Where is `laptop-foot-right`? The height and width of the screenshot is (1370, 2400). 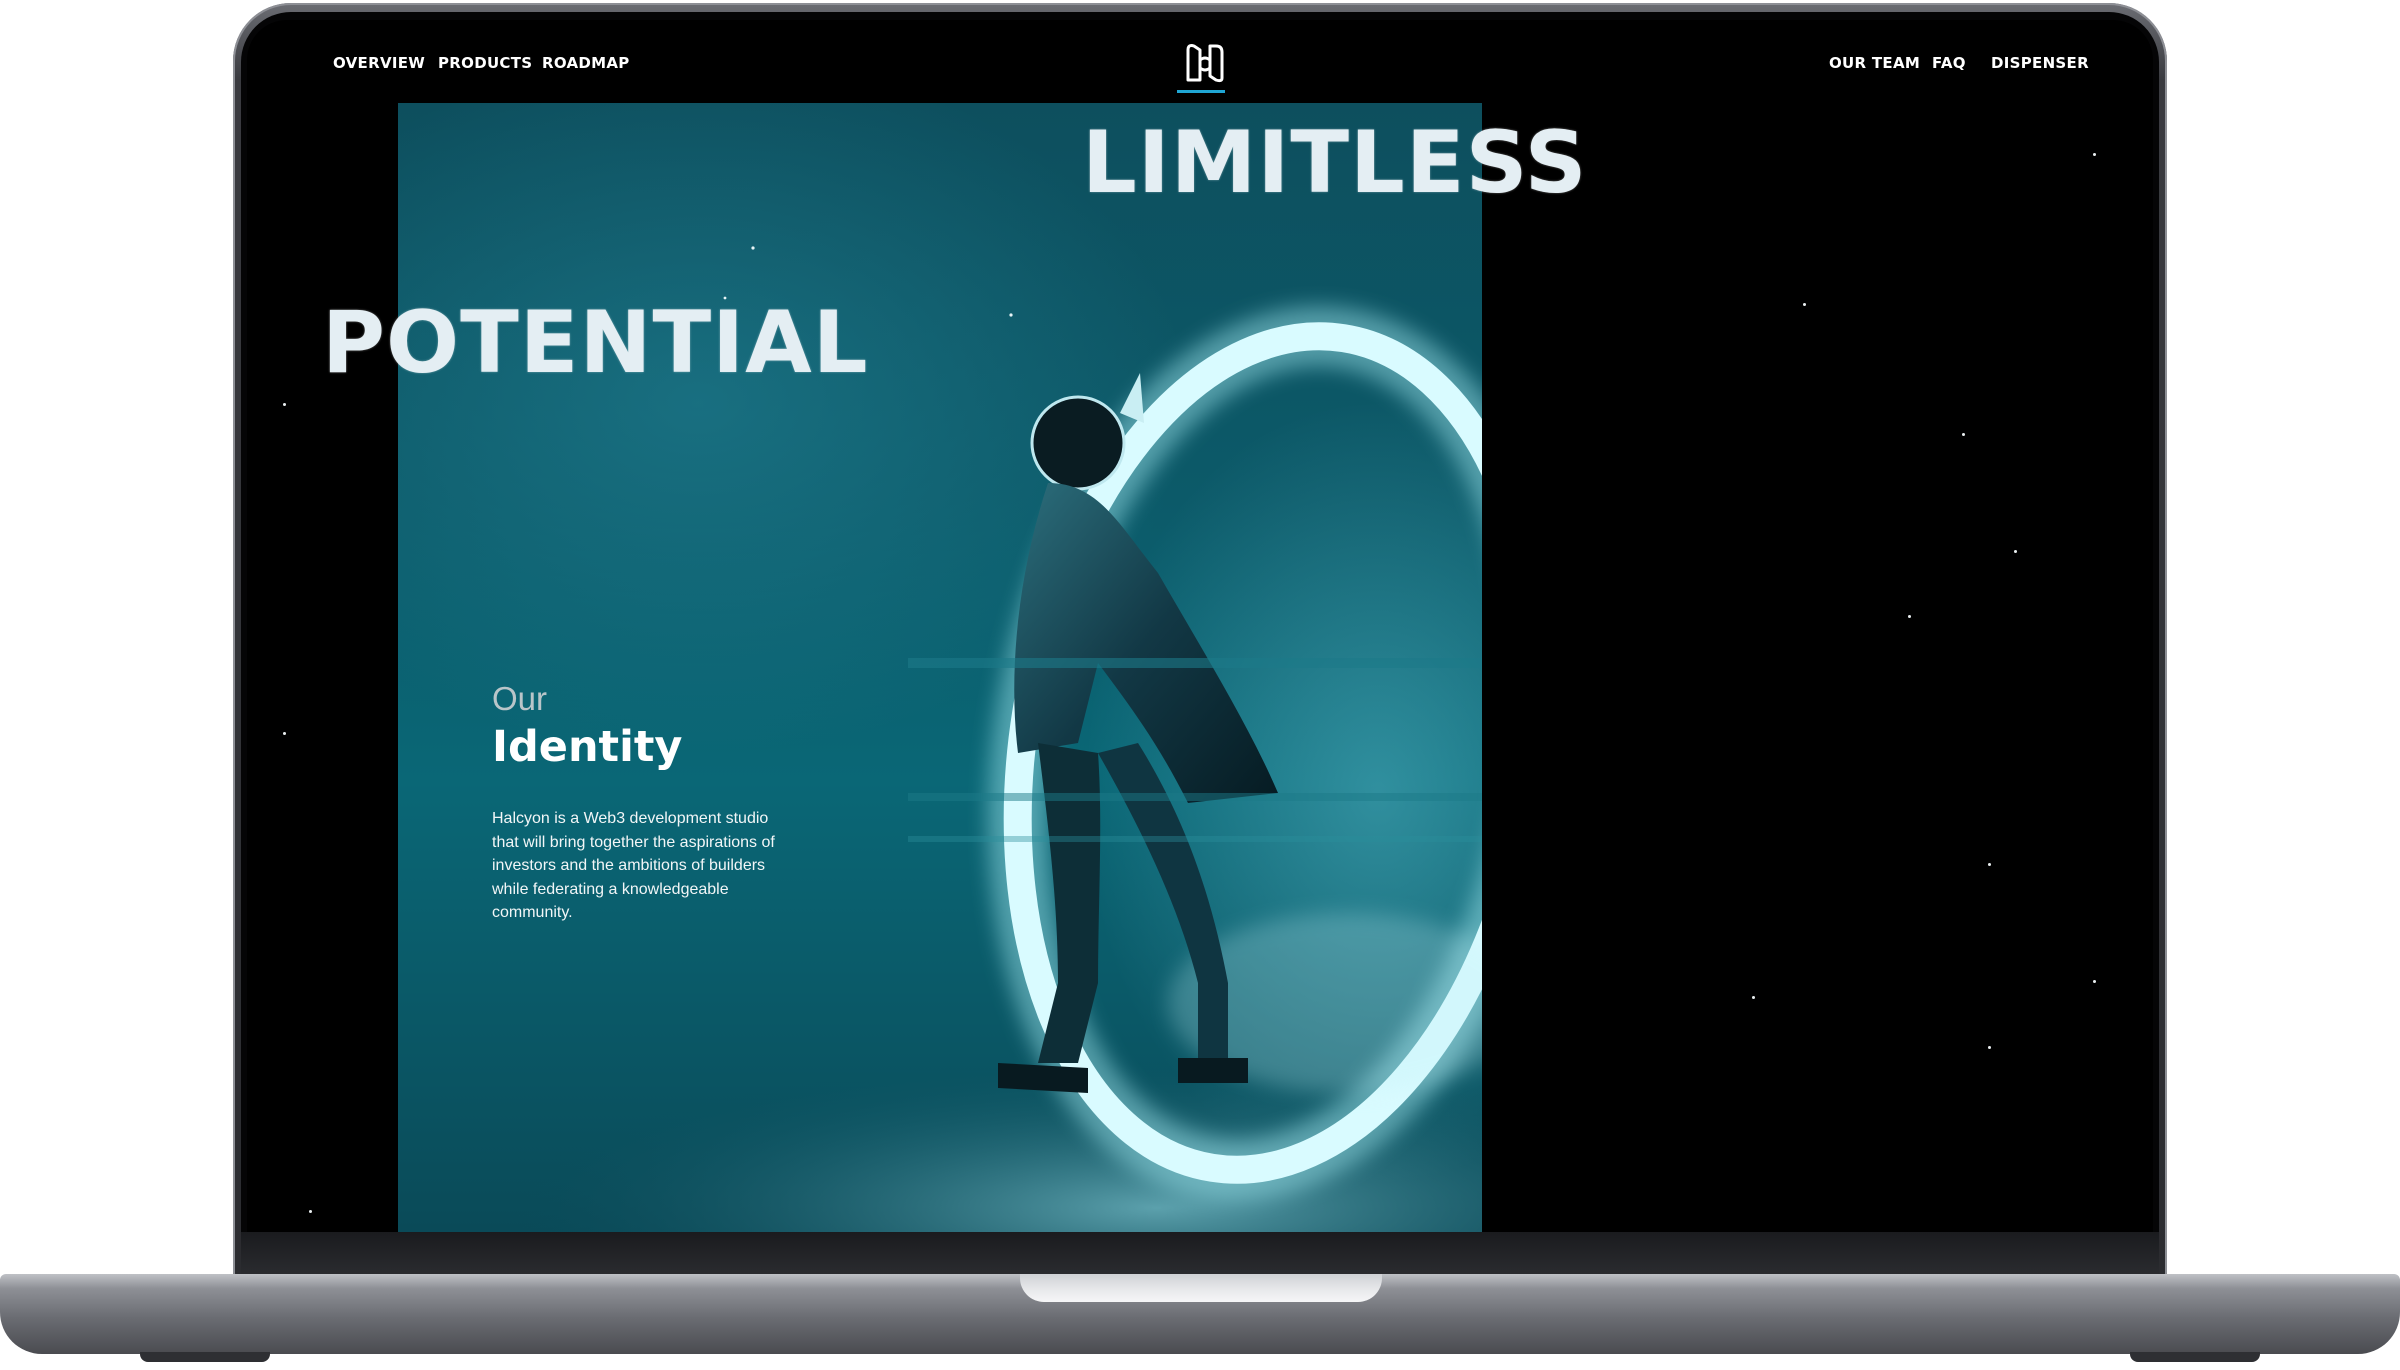
laptop-foot-right is located at coordinates (2195, 1357).